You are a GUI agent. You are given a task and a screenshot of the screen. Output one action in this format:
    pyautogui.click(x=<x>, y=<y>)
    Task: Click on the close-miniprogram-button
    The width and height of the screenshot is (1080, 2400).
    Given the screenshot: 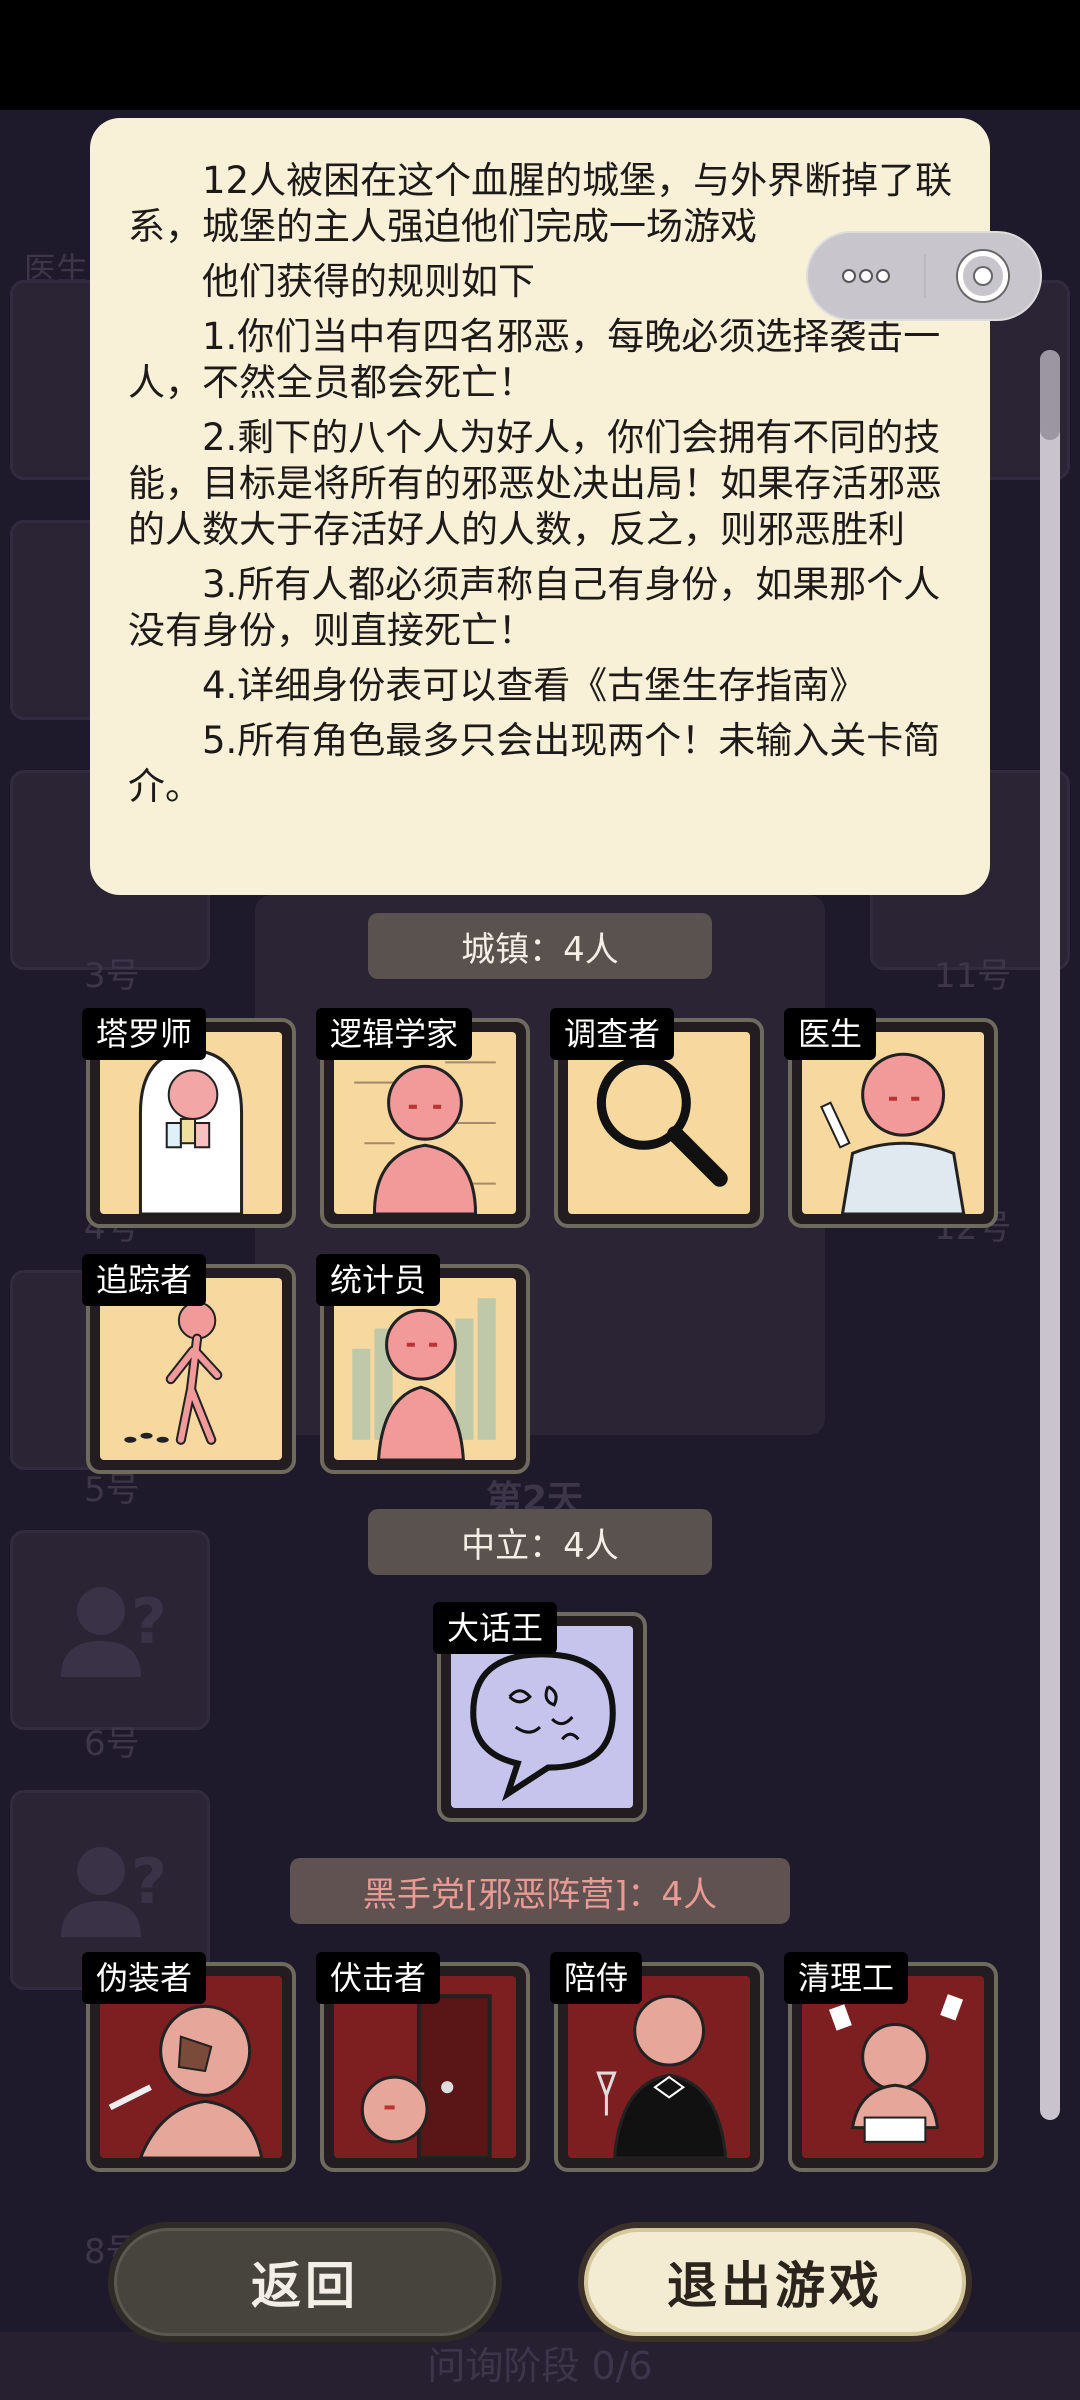 What is the action you would take?
    pyautogui.click(x=983, y=276)
    